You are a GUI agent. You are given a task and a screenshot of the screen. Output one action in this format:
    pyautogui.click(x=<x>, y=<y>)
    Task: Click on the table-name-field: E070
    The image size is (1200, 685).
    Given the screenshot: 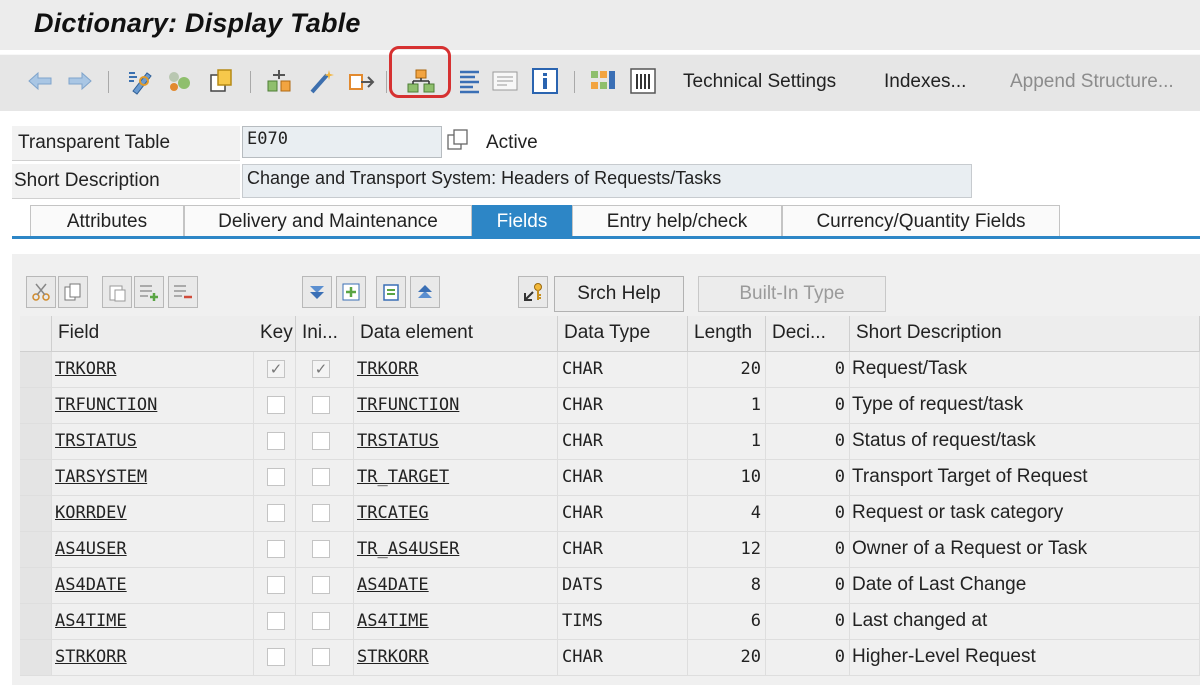 What is the action you would take?
    pyautogui.click(x=342, y=142)
    